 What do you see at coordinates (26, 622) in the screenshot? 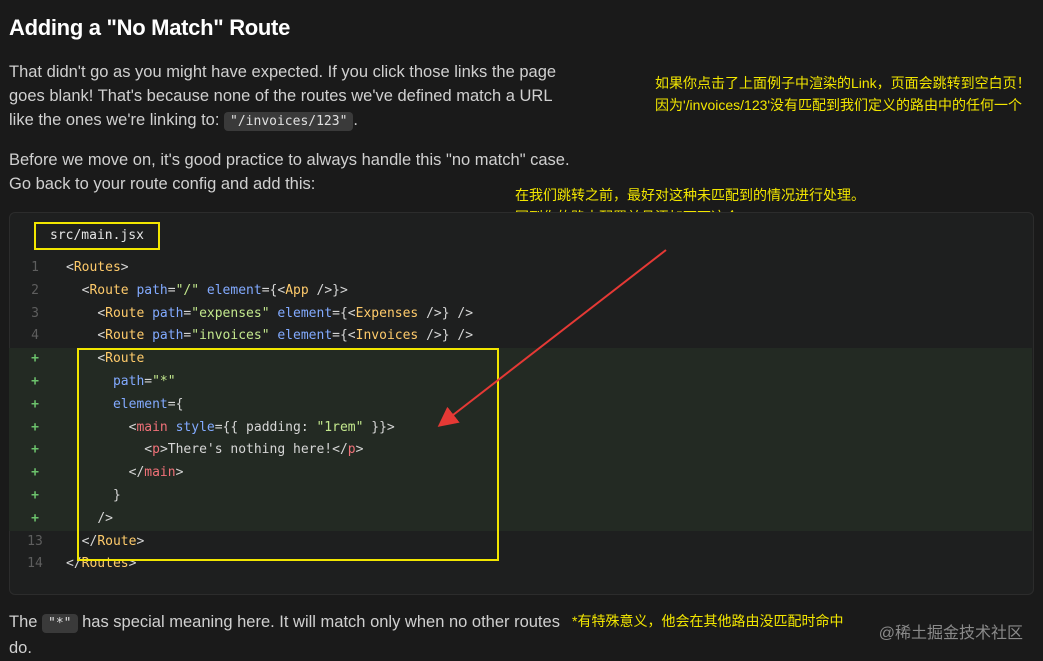
I see `paragraph-wildcard-text: The` at bounding box center [26, 622].